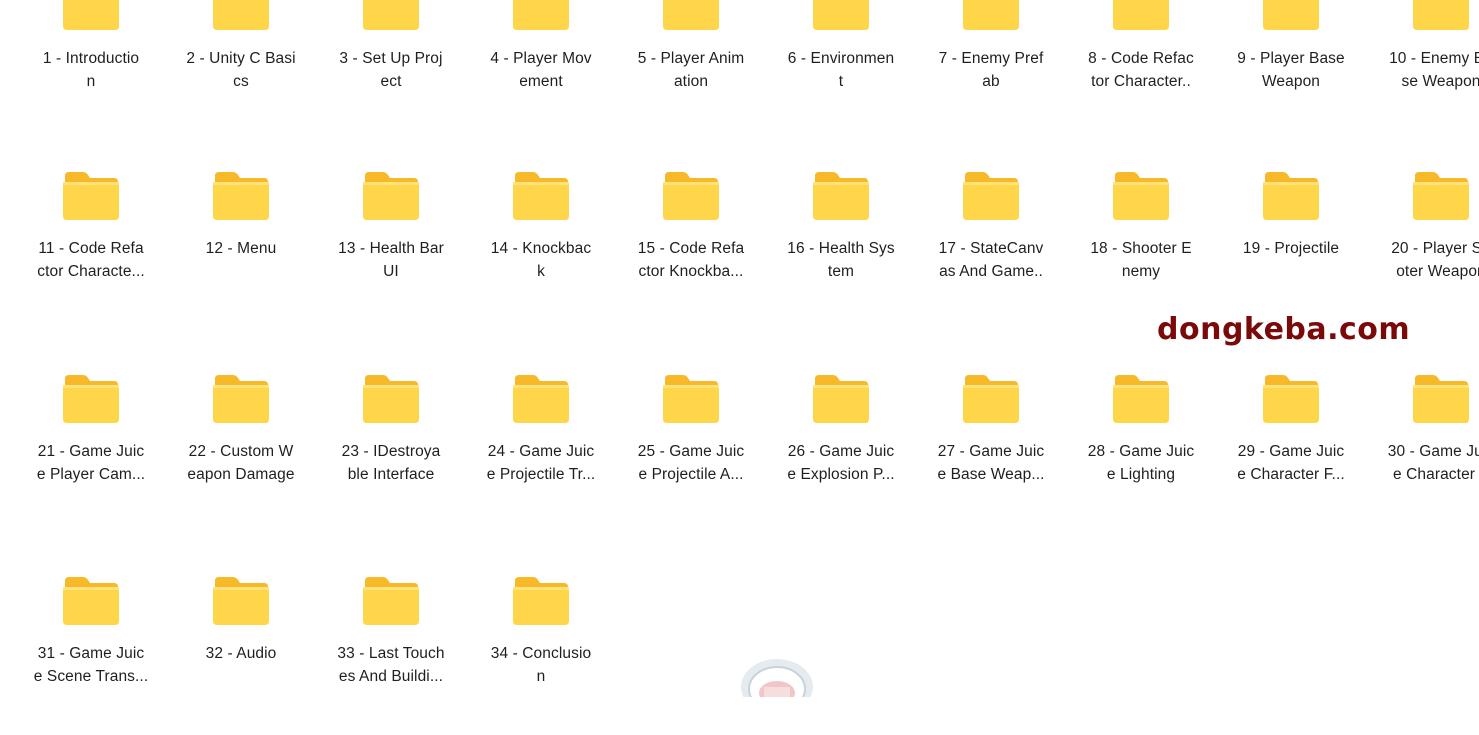 Image resolution: width=1479 pixels, height=735 pixels. What do you see at coordinates (391, 81) in the screenshot?
I see `folder-label-line2: ect` at bounding box center [391, 81].